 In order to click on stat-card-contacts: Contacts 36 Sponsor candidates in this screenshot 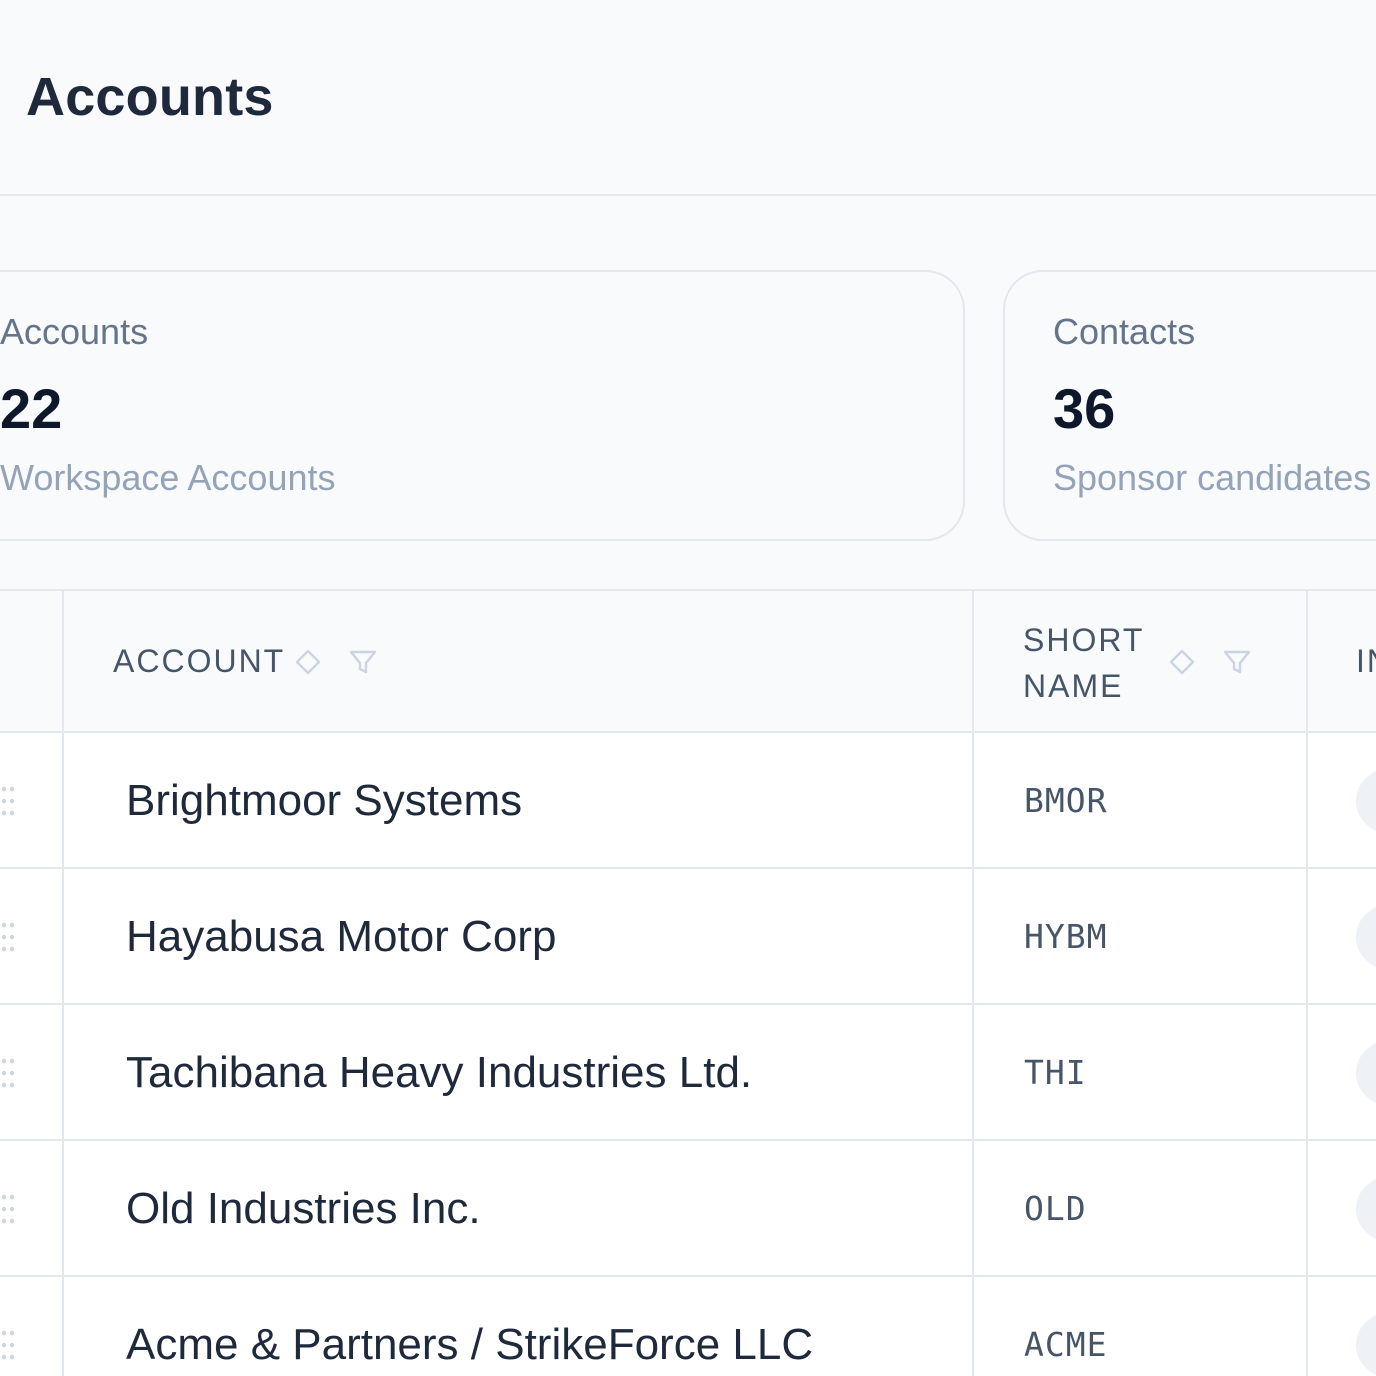, I will do `click(1189, 405)`.